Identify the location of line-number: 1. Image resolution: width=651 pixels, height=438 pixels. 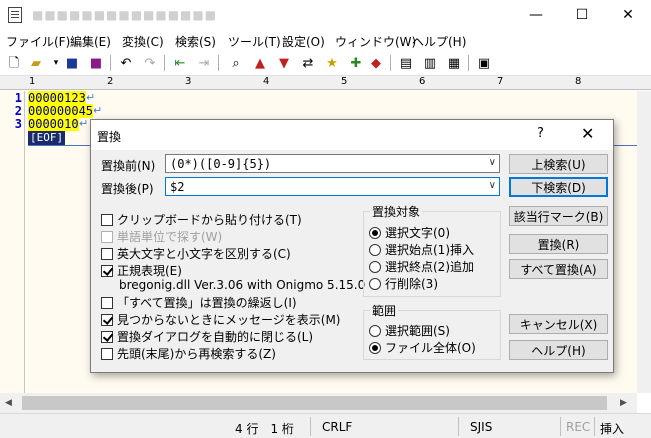
(18, 98).